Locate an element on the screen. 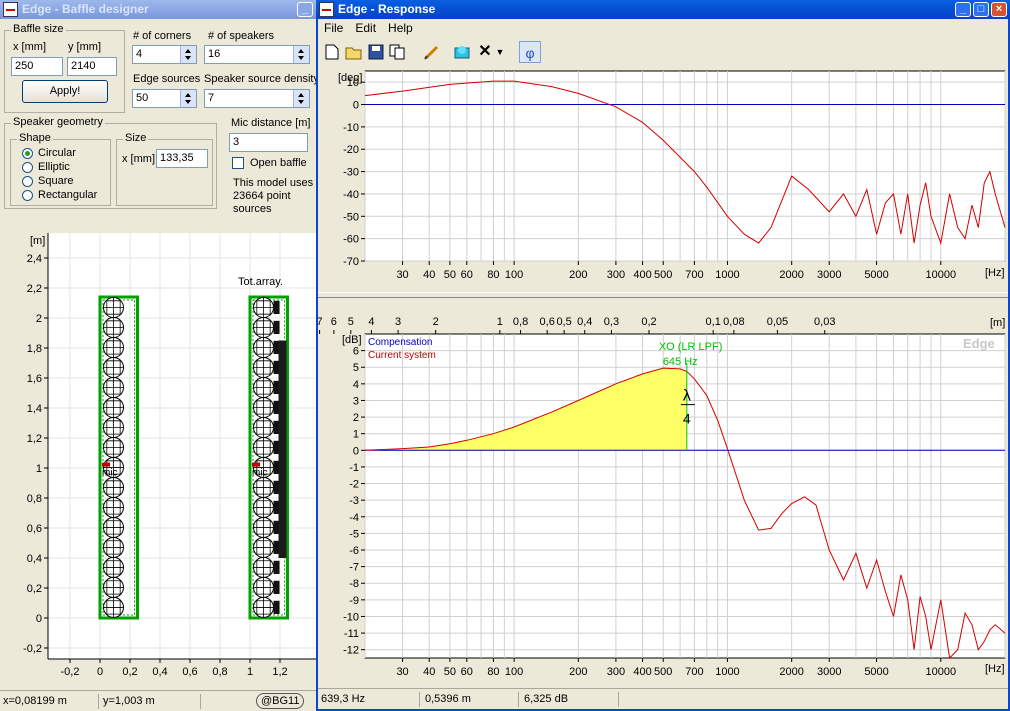 The height and width of the screenshot is (711, 1010). apply-button: Apply! is located at coordinates (65, 91).